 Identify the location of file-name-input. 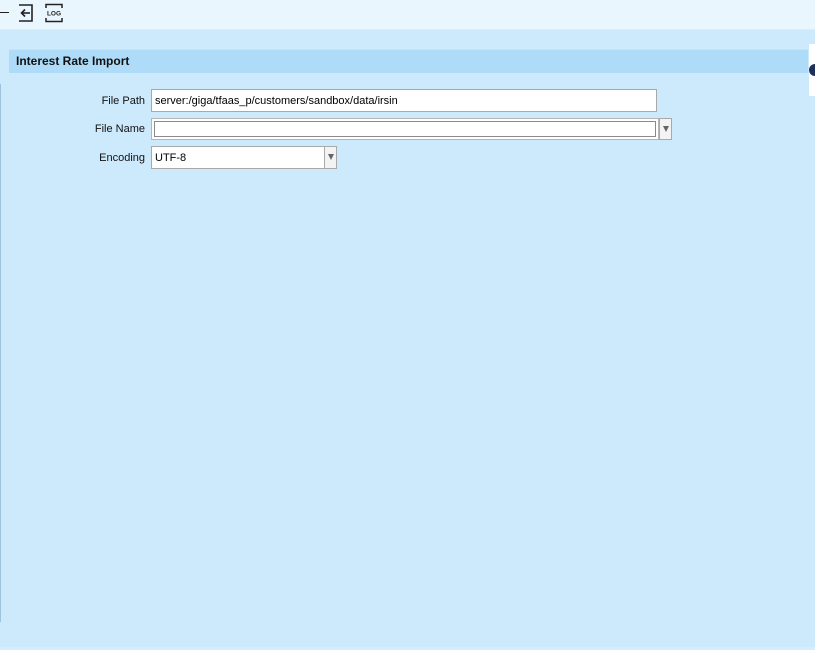
(405, 129).